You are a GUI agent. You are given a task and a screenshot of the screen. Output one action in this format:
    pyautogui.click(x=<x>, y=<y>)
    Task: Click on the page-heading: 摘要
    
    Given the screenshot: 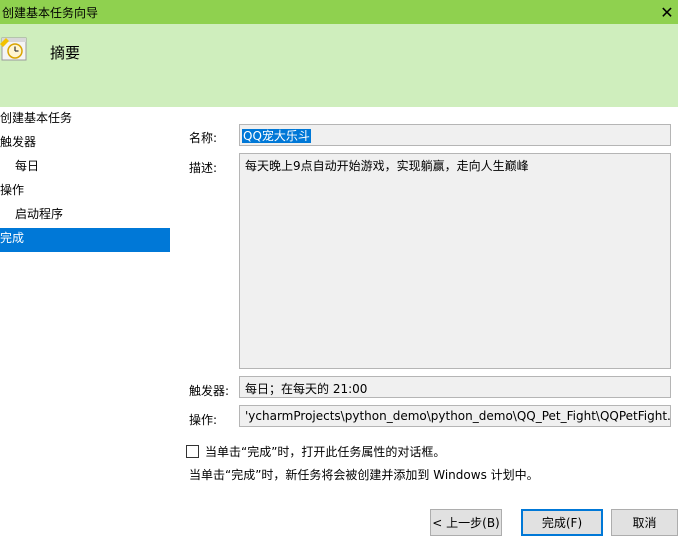 What is the action you would take?
    pyautogui.click(x=65, y=53)
    